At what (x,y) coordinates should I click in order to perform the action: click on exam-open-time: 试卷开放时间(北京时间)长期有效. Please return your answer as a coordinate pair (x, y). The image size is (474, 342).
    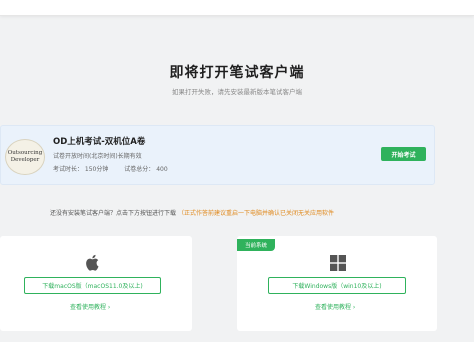
    Looking at the image, I should click on (97, 156).